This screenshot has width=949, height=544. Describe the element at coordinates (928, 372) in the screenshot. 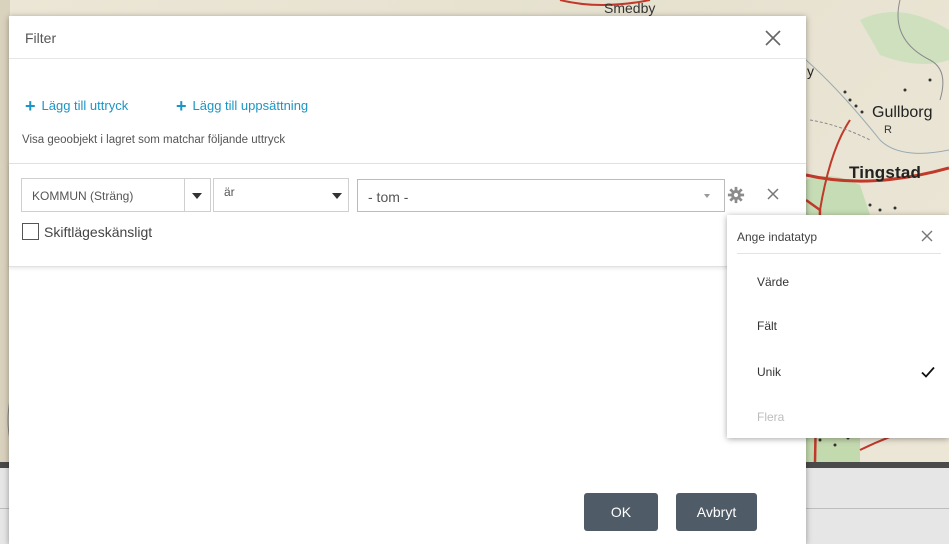

I see `checkmark-icon` at that location.